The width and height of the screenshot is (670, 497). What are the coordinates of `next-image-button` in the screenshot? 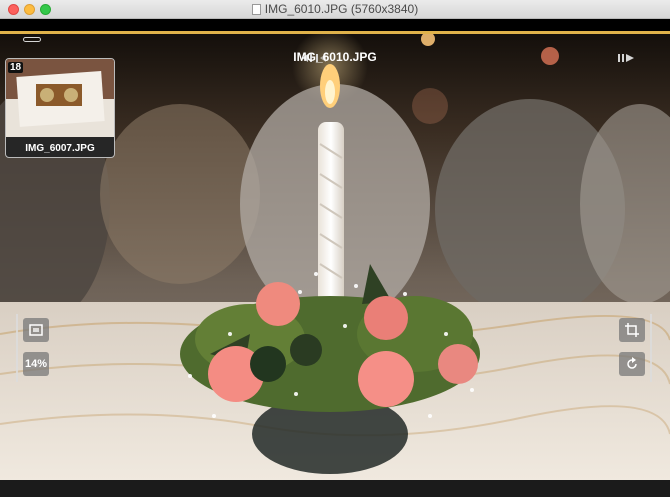 It's located at (627, 58).